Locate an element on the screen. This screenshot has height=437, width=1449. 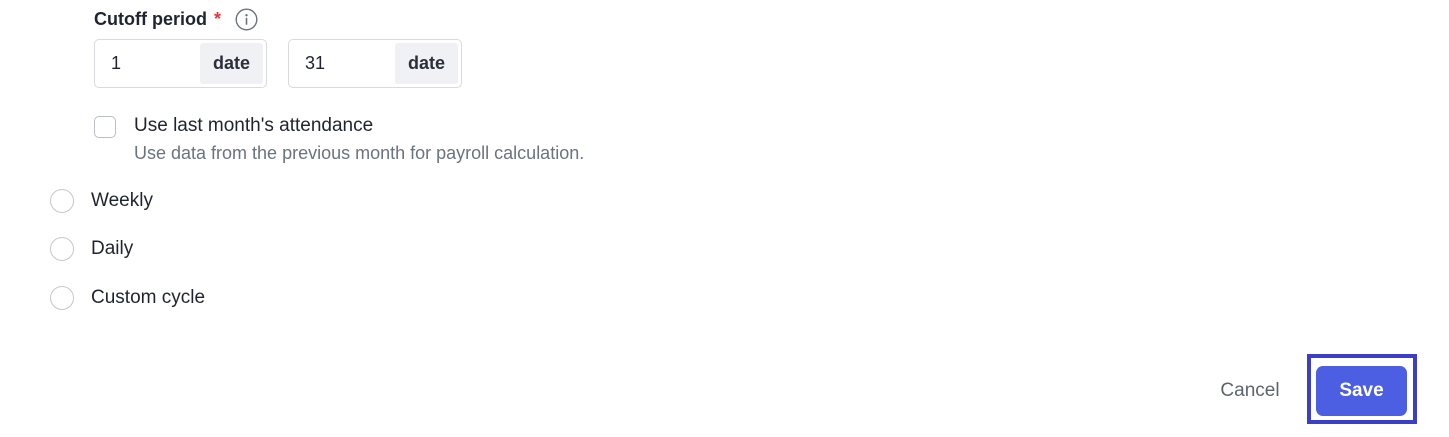
frequency-option-weekly: Weekly is located at coordinates (101, 201).